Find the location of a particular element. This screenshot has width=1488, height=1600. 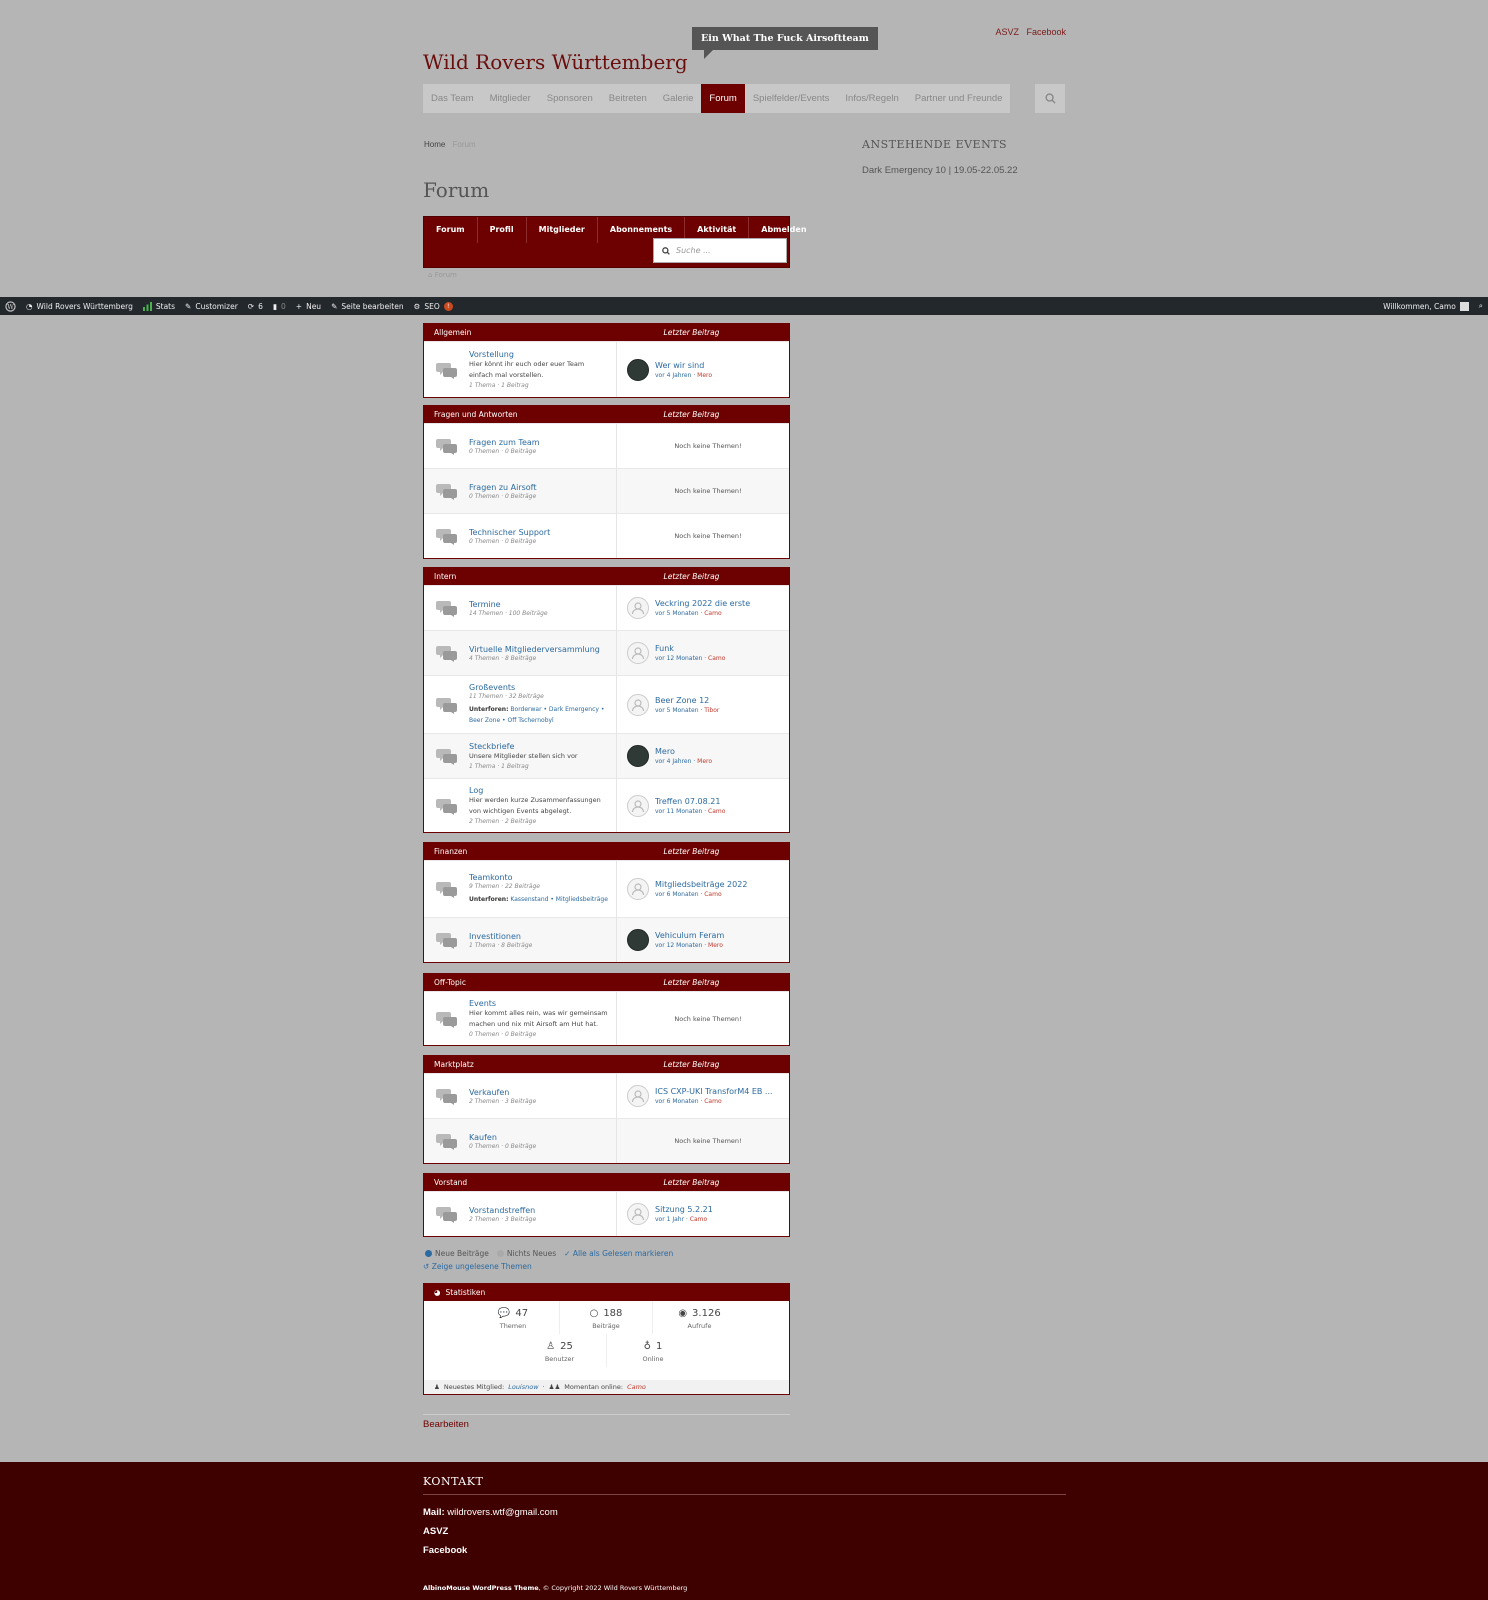

forum-title-link: Vorstellung is located at coordinates (538, 354).